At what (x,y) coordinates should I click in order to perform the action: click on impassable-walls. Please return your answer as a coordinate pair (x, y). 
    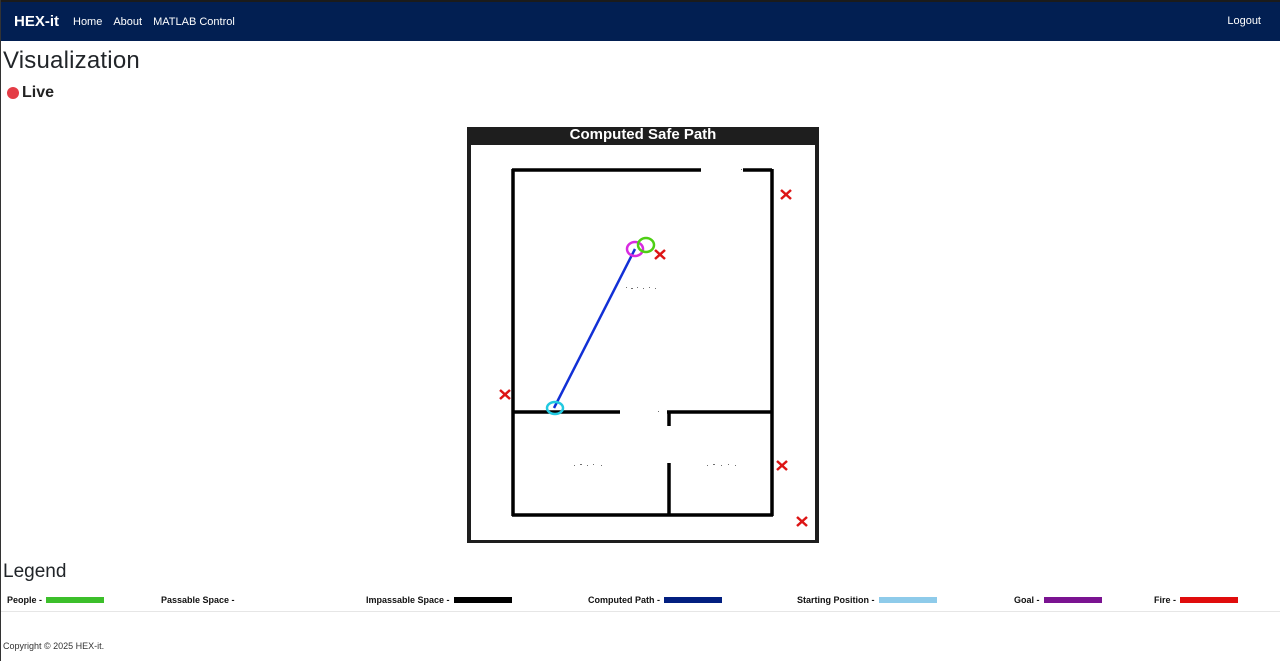
    Looking at the image, I should click on (642, 342).